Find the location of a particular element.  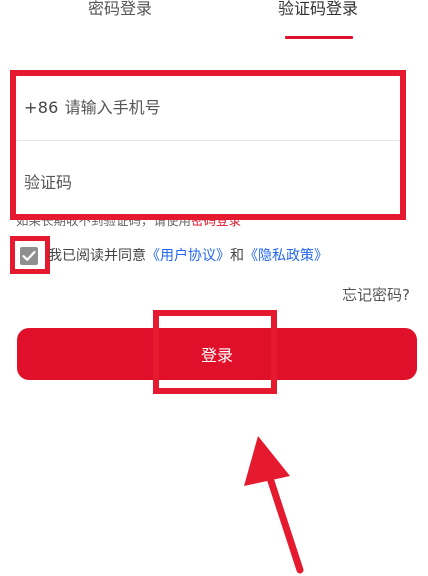

agreement-conjunction: 和 is located at coordinates (237, 256).